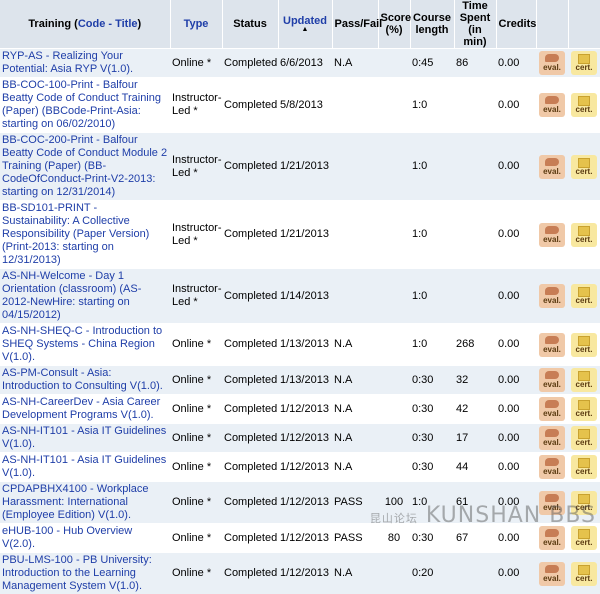 The width and height of the screenshot is (600, 594). What do you see at coordinates (196, 24) in the screenshot?
I see `type-sort-header: Type` at bounding box center [196, 24].